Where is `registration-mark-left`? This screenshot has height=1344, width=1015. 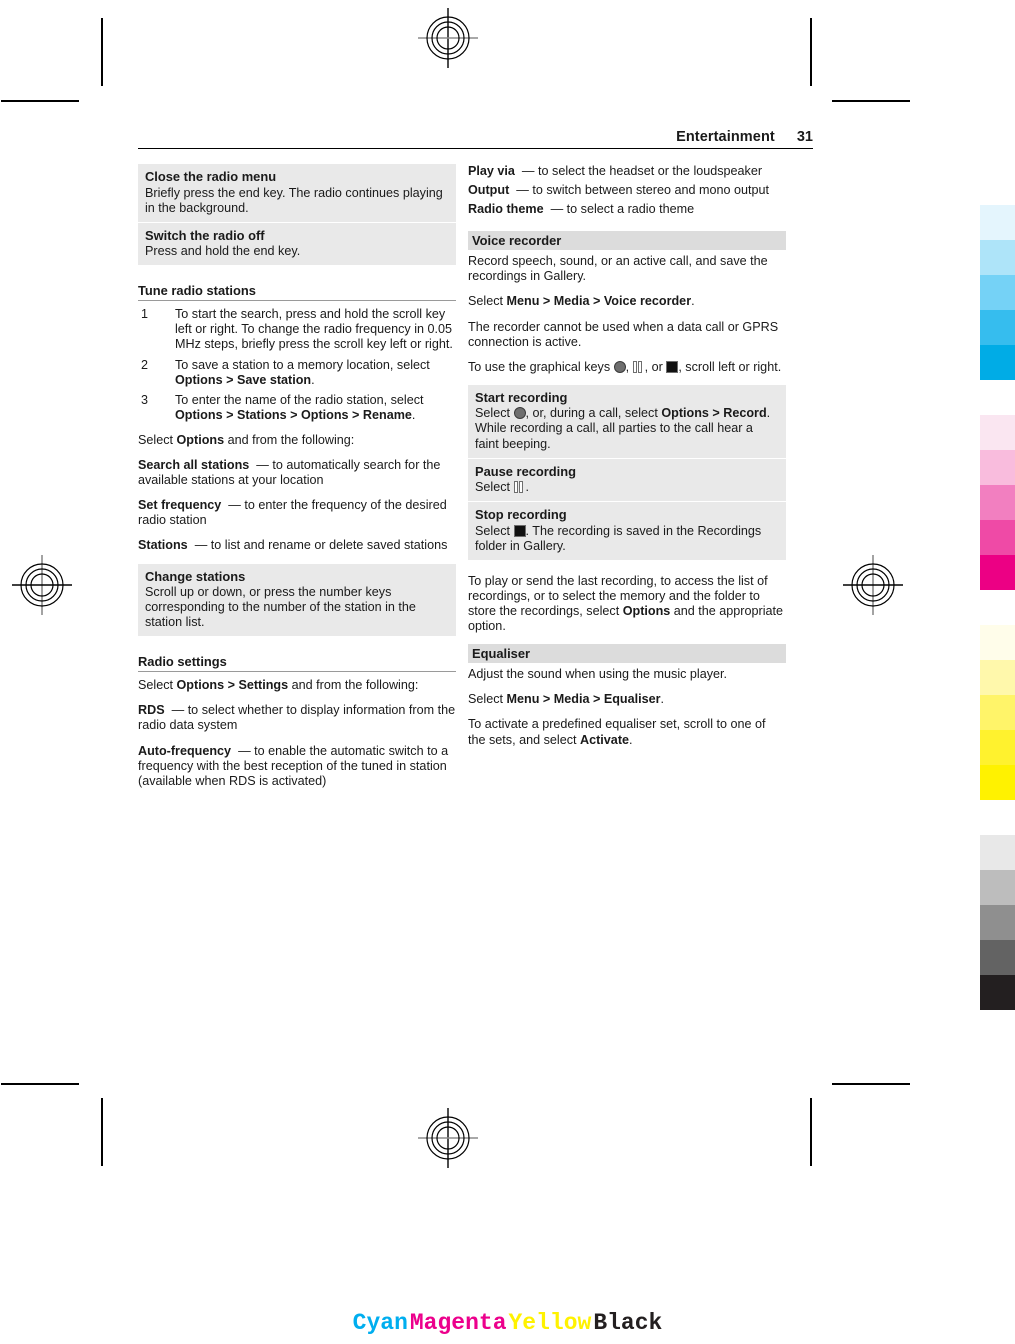
registration-mark-left is located at coordinates (42, 585).